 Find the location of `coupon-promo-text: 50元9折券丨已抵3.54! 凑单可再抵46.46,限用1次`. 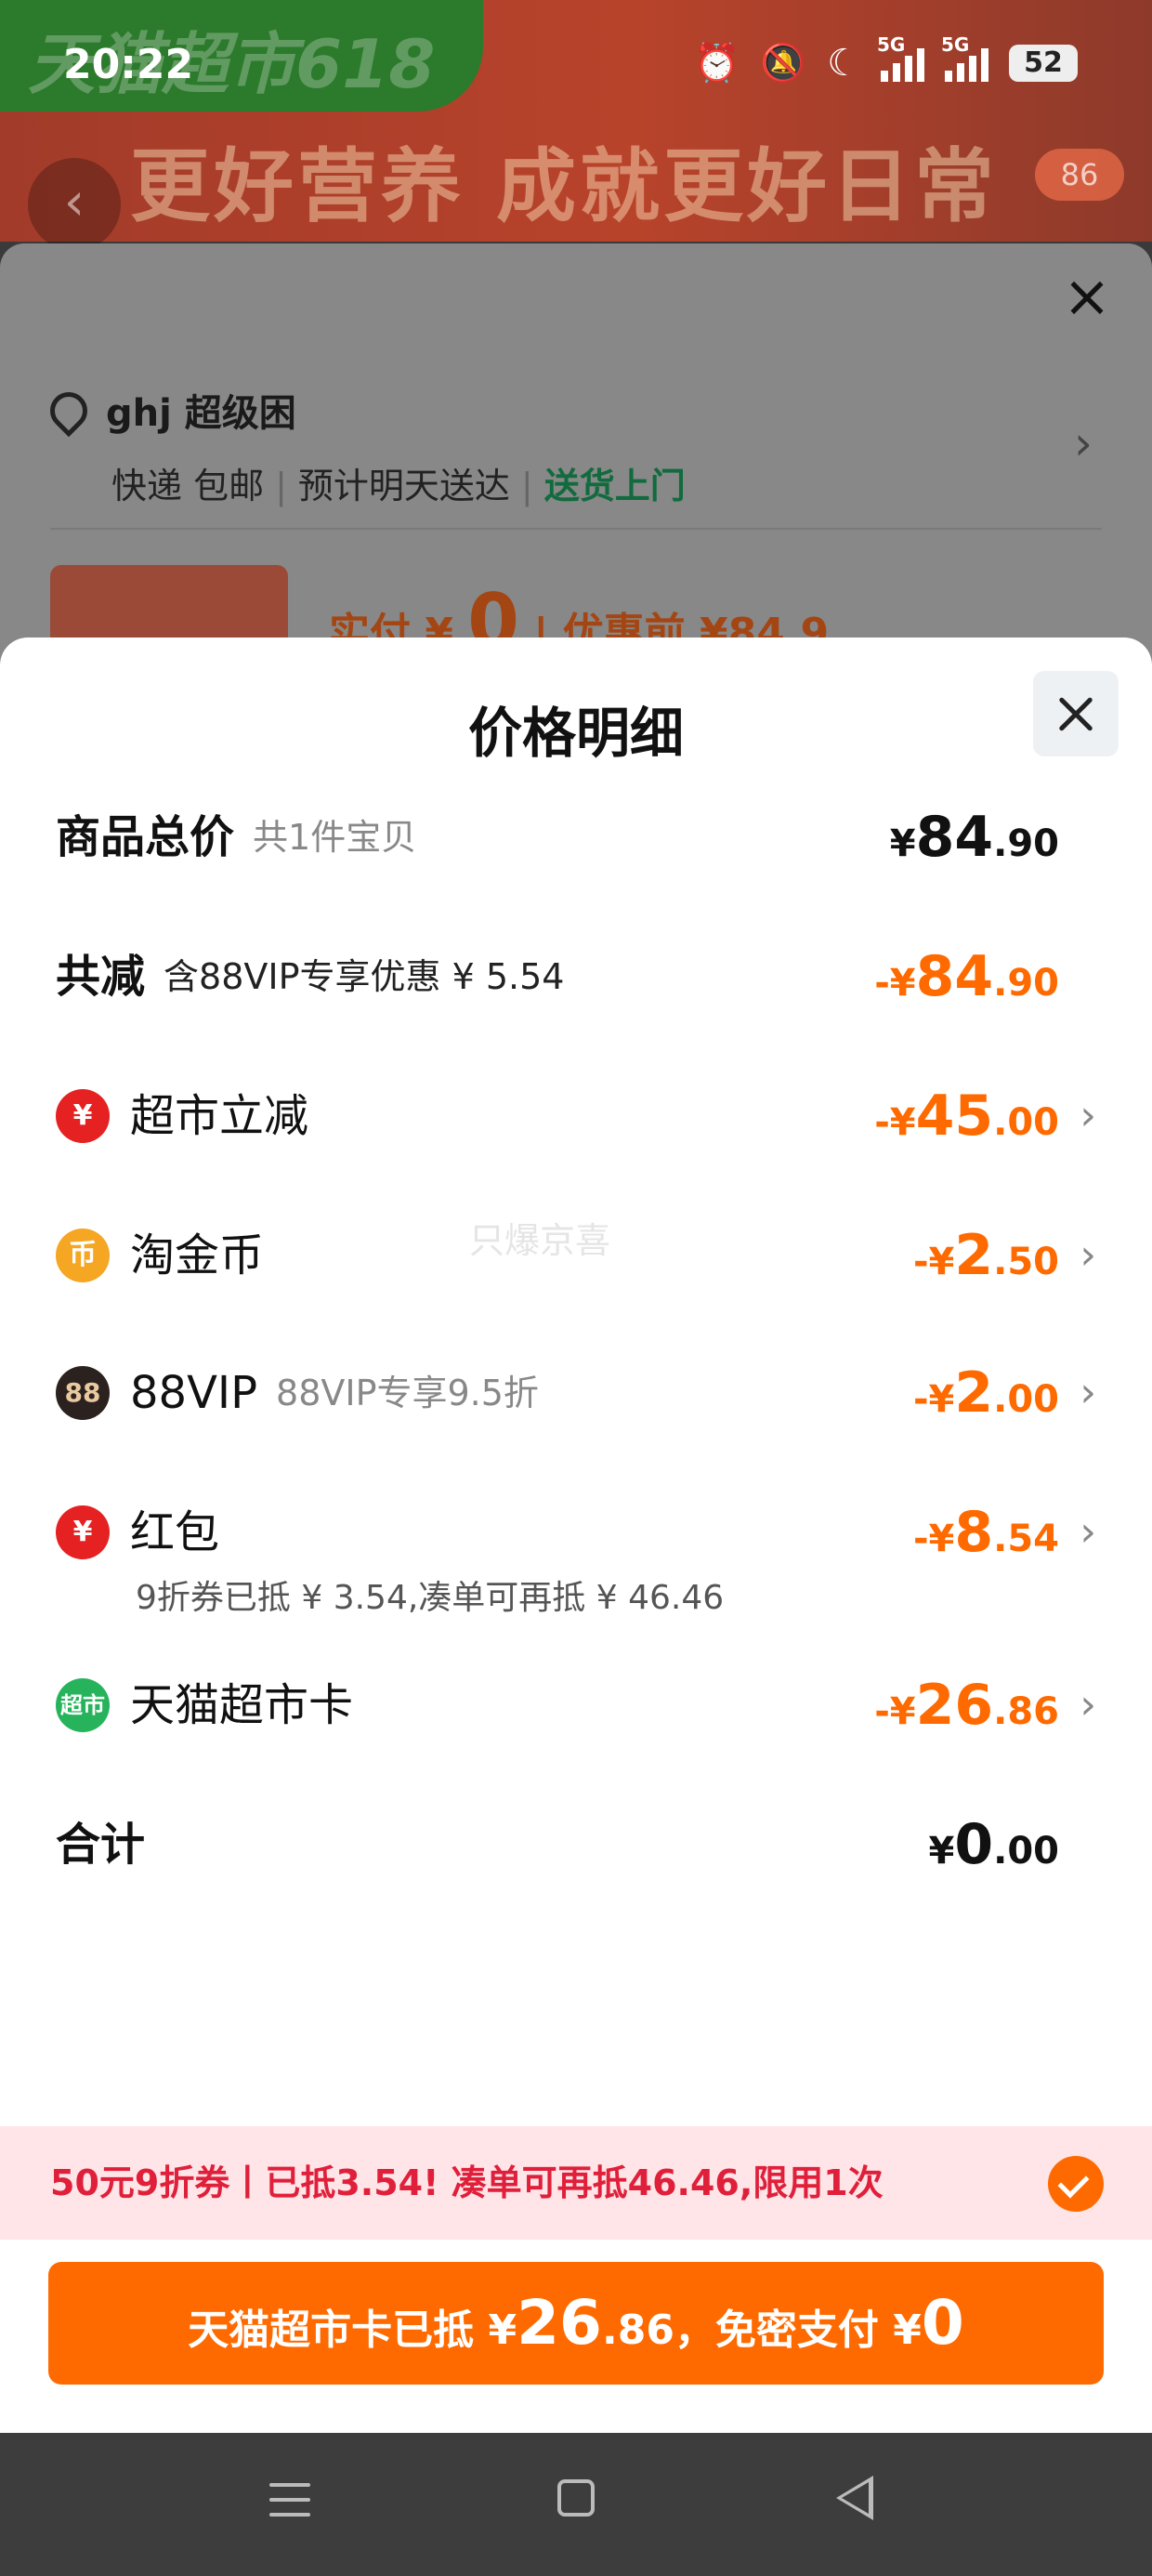

coupon-promo-text: 50元9折券丨已抵3.54! 凑单可再抵46.46,限用1次 is located at coordinates (467, 2182).